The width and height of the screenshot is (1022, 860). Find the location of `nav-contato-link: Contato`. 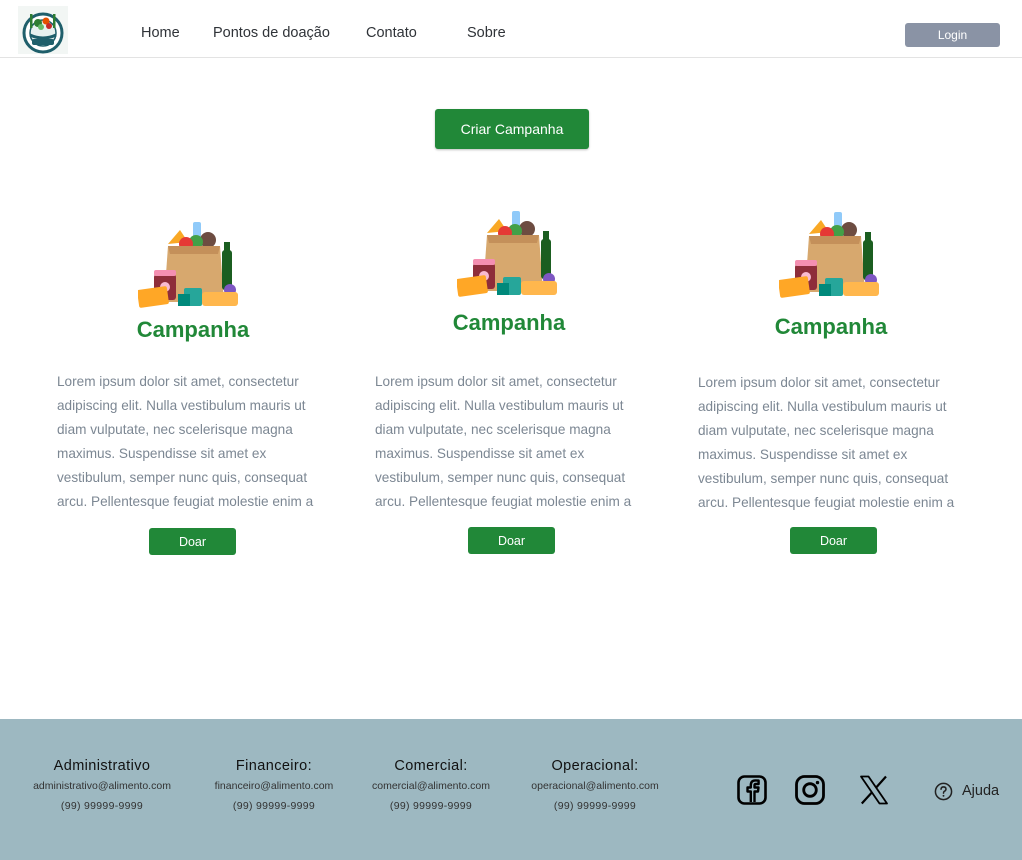

nav-contato-link: Contato is located at coordinates (391, 33).